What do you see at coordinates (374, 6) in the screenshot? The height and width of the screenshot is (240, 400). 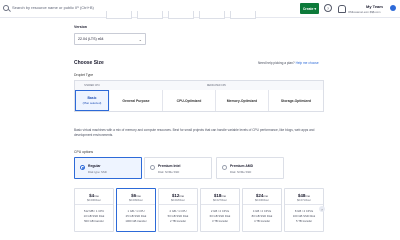 I see `team-name: My Team` at bounding box center [374, 6].